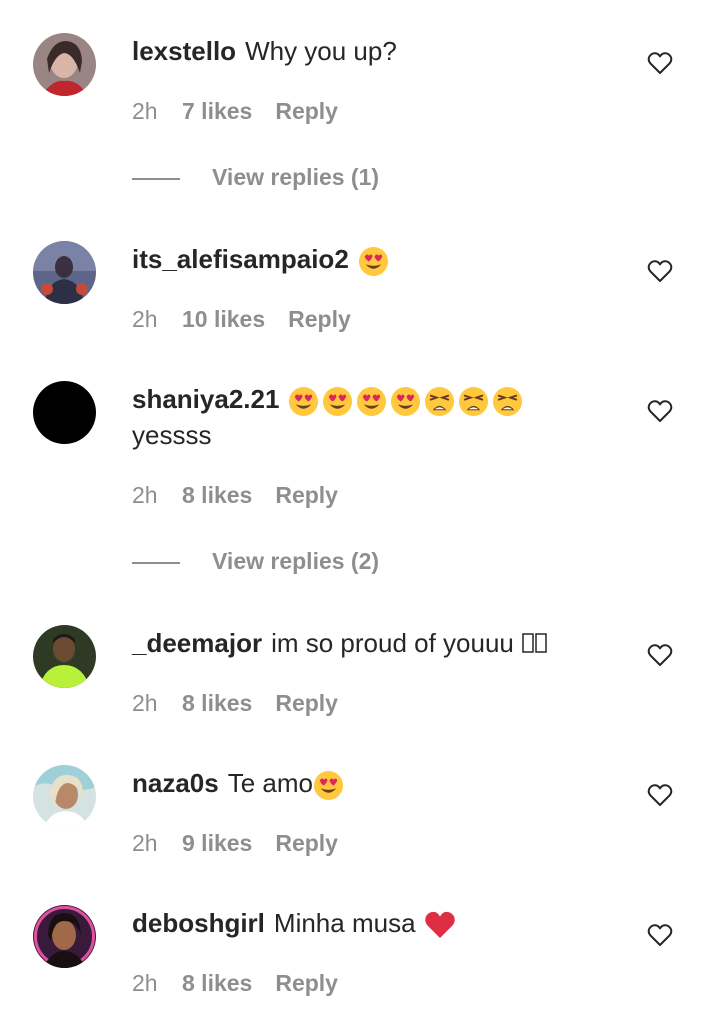 The image size is (720, 1010). I want to click on comment-text-line: shaniya2.21, so click(327, 399).